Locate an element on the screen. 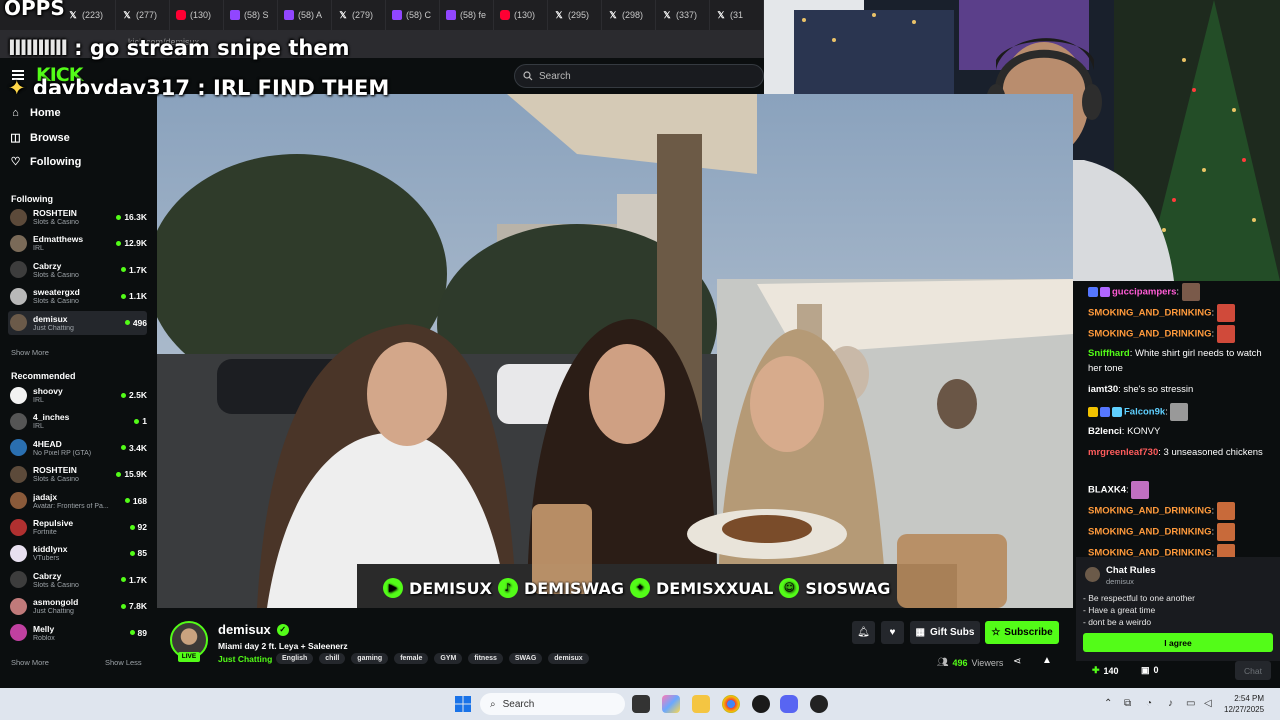 This screenshot has width=1280, height=720. agree-button: I agree is located at coordinates (1178, 642).